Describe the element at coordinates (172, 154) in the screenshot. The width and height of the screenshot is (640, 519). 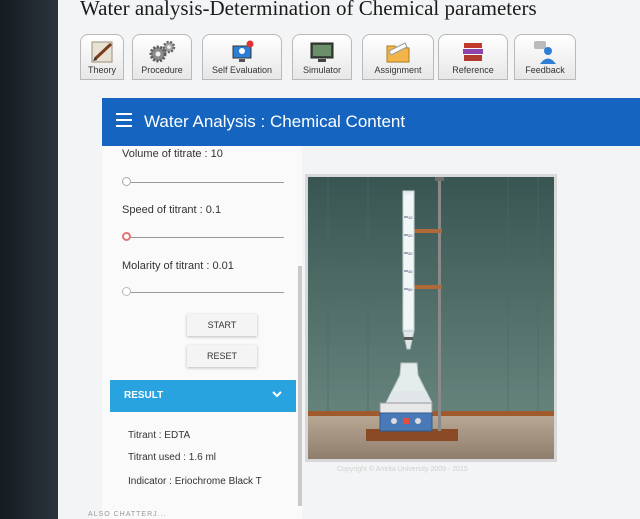
I see `volume-label: Volume of titrate : 10` at that location.